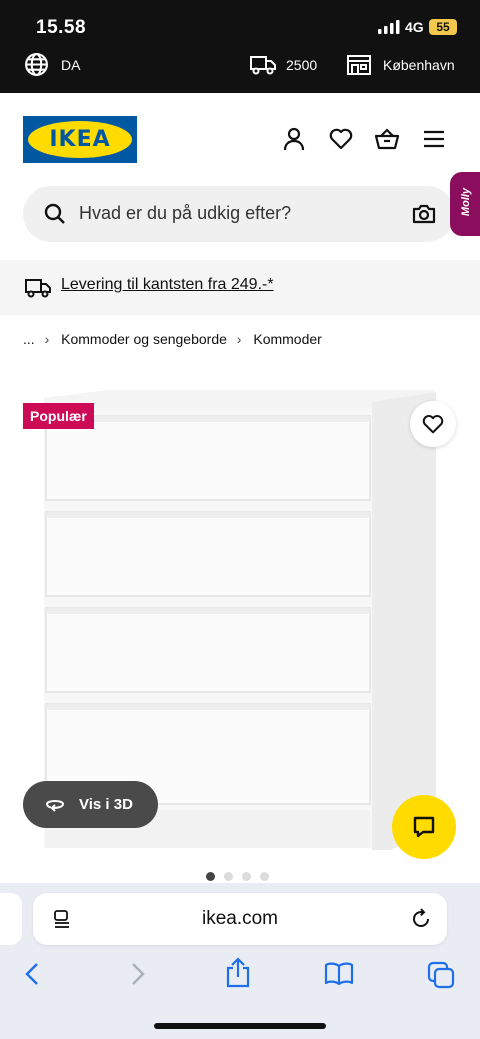 This screenshot has height=1039, width=480. What do you see at coordinates (137, 974) in the screenshot?
I see `forward-icon` at bounding box center [137, 974].